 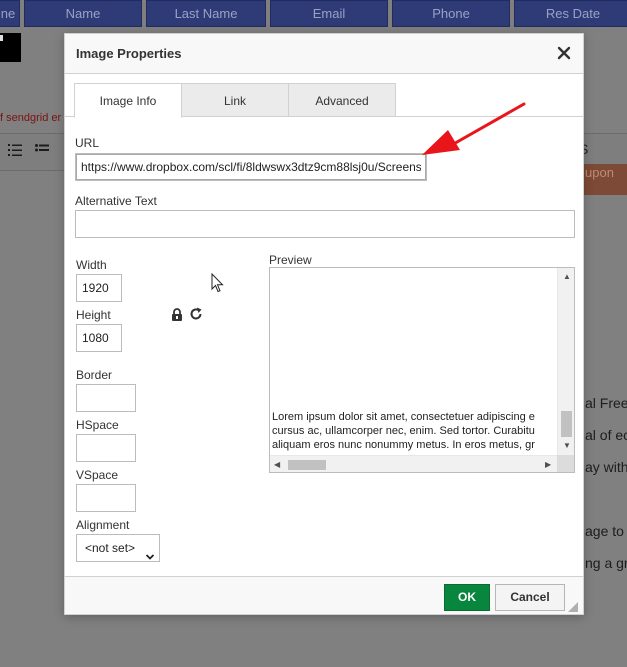 I want to click on scroll-left-icon: ◀, so click(x=277, y=465).